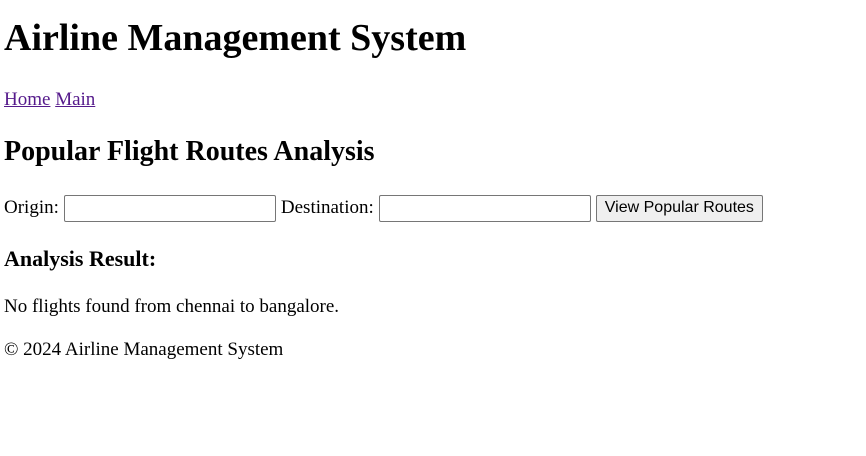 The height and width of the screenshot is (456, 866). I want to click on nav-link-home: Home, so click(27, 99).